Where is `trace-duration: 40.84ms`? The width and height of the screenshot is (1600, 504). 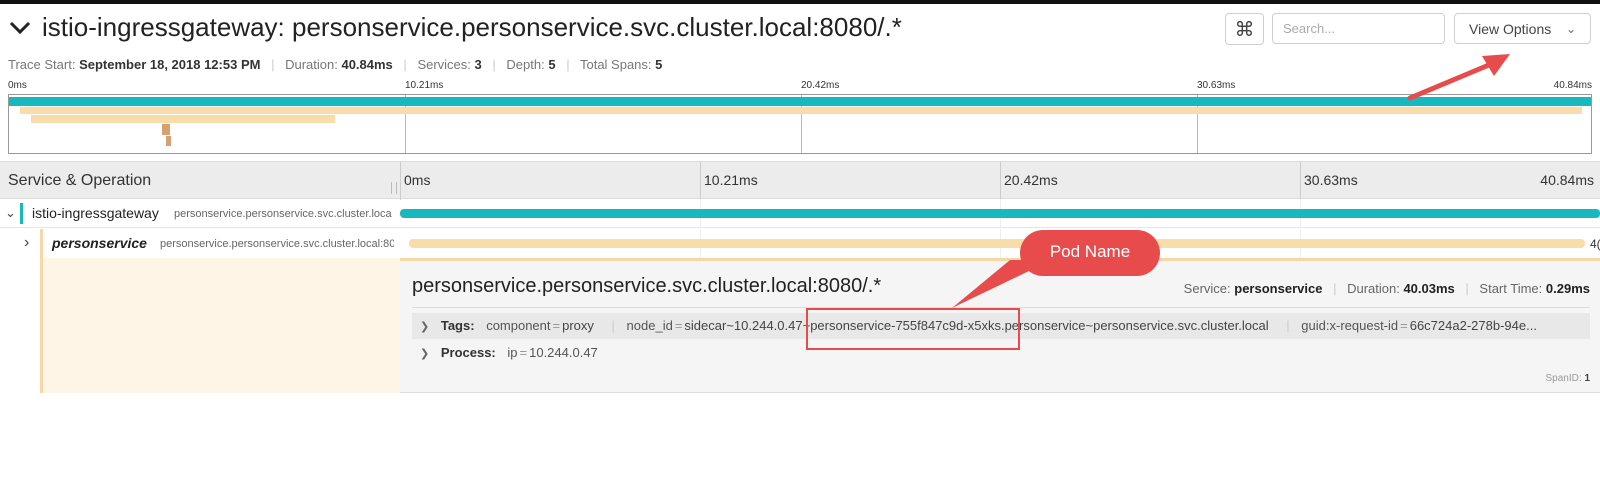 trace-duration: 40.84ms is located at coordinates (367, 64).